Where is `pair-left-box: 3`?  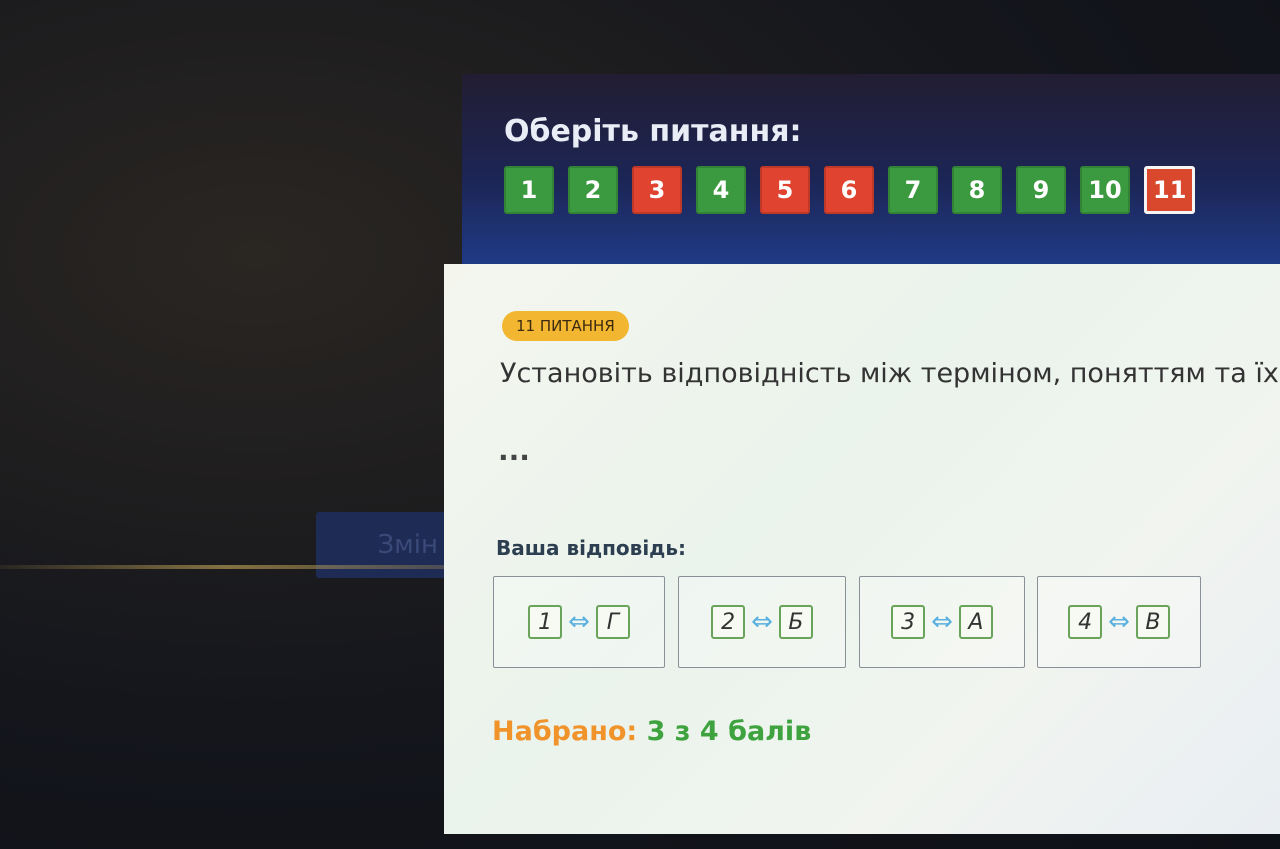
pair-left-box: 3 is located at coordinates (908, 622).